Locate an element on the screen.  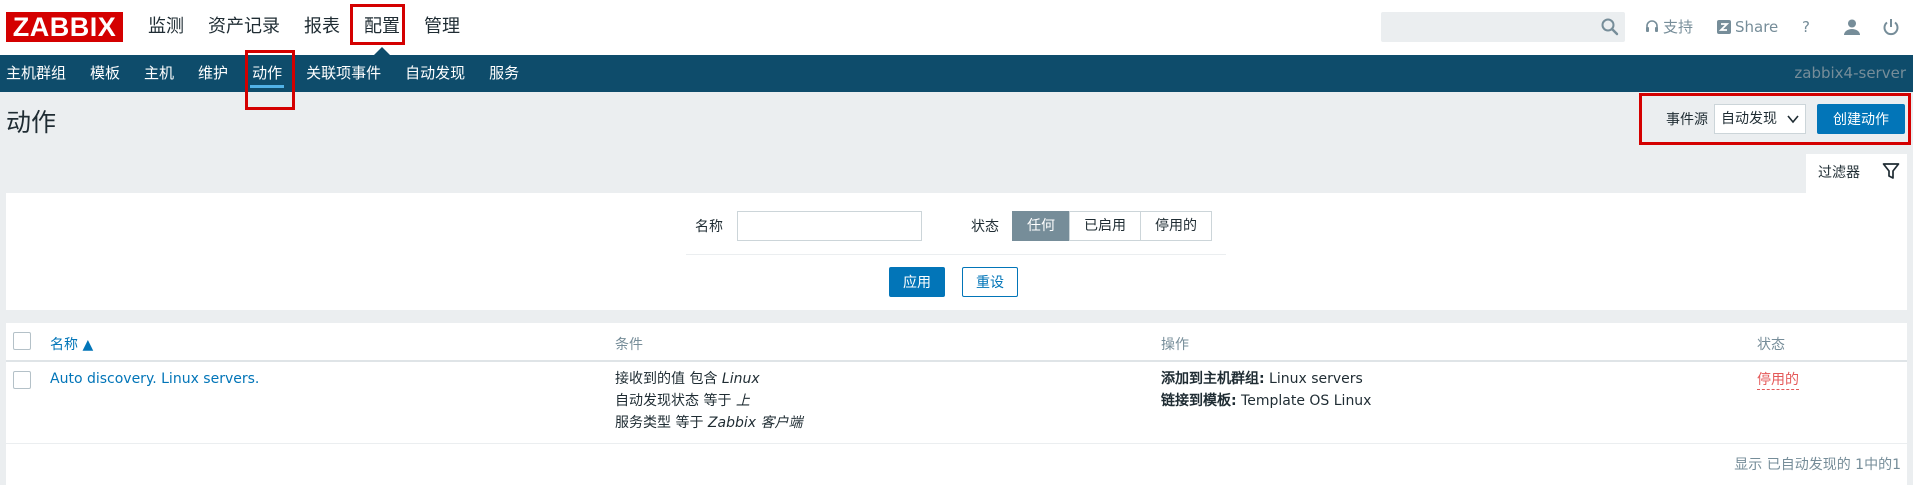
share-logo-icon is located at coordinates (1724, 27).